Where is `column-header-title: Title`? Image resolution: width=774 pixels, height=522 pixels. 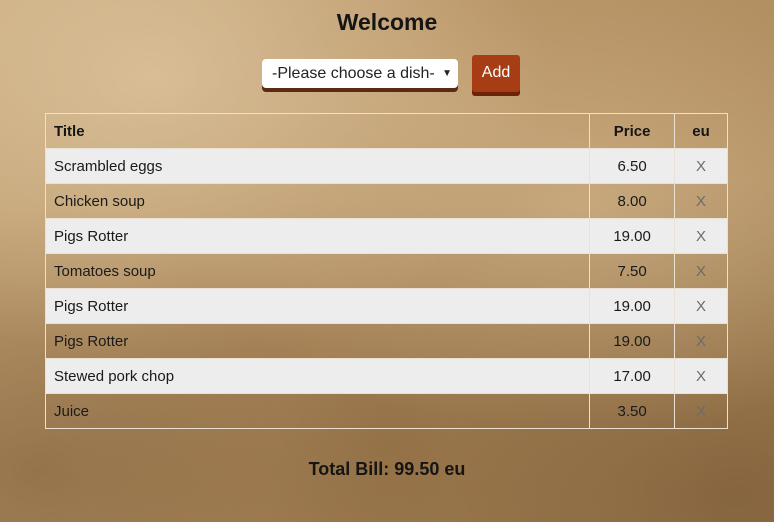
column-header-title: Title is located at coordinates (317, 131).